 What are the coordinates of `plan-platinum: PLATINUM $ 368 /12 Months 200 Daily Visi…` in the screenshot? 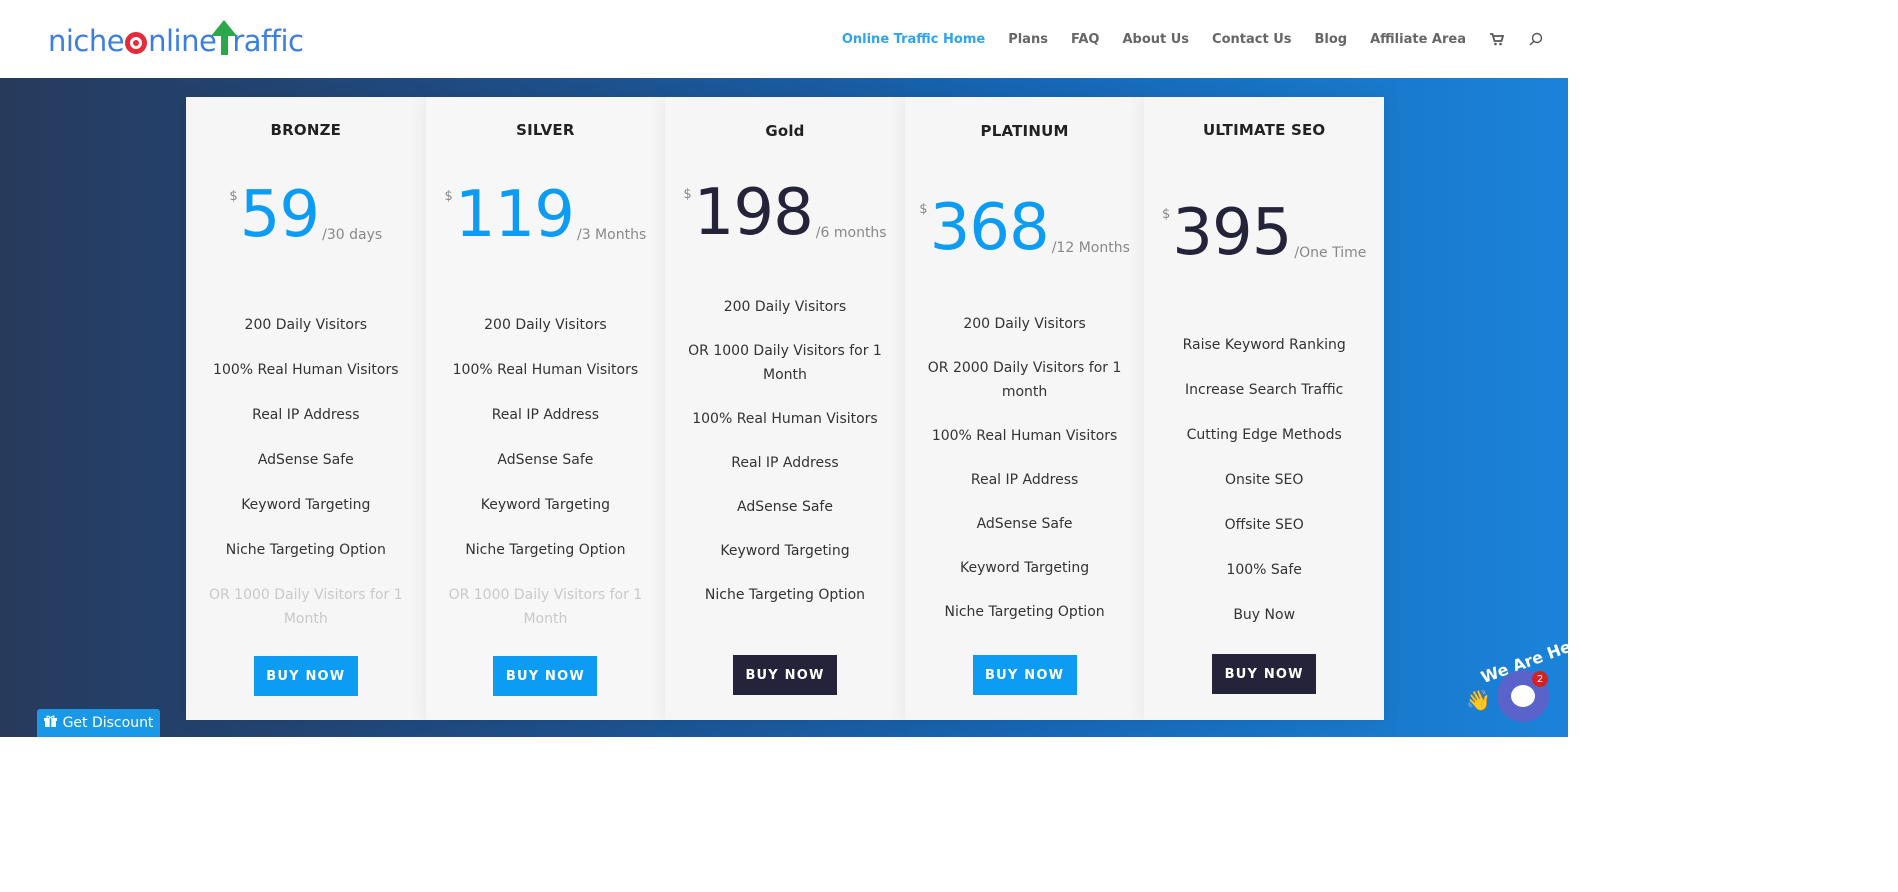 It's located at (1024, 408).